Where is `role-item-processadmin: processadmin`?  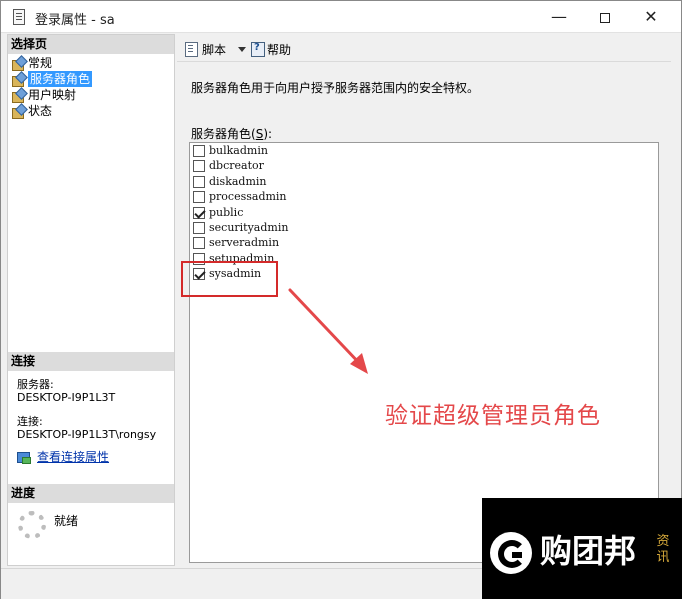 role-item-processadmin: processadmin is located at coordinates (240, 196).